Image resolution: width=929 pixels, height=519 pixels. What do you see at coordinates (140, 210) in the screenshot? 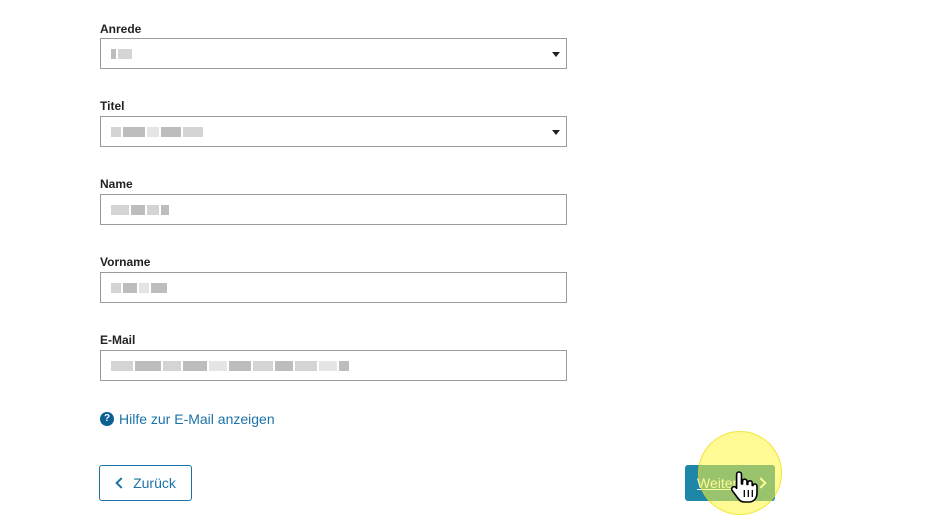
I see `name-value-redacted` at bounding box center [140, 210].